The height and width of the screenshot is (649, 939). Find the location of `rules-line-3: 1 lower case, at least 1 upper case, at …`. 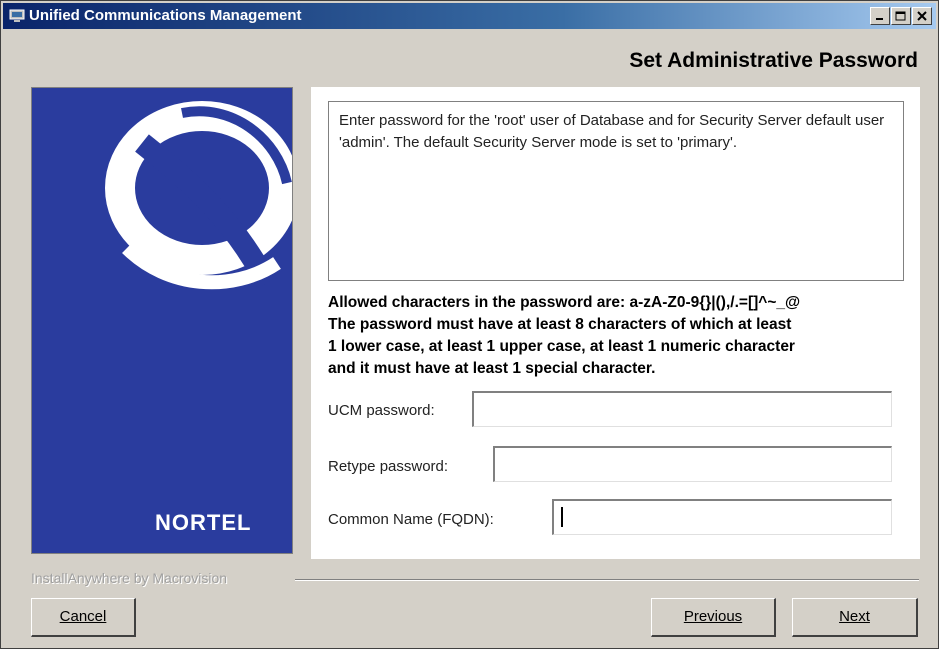

rules-line-3: 1 lower case, at least 1 upper case, at … is located at coordinates (561, 346).